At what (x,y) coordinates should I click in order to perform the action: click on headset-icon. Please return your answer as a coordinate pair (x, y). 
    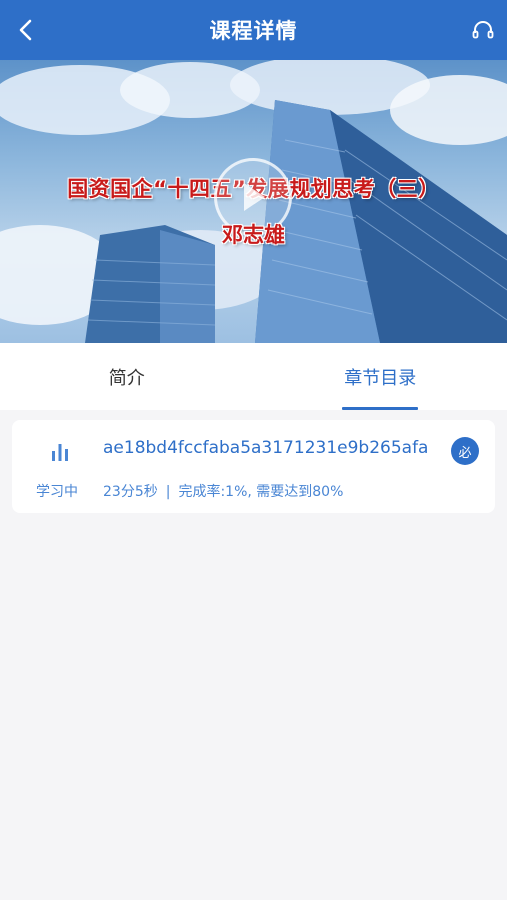
    Looking at the image, I should click on (483, 30).